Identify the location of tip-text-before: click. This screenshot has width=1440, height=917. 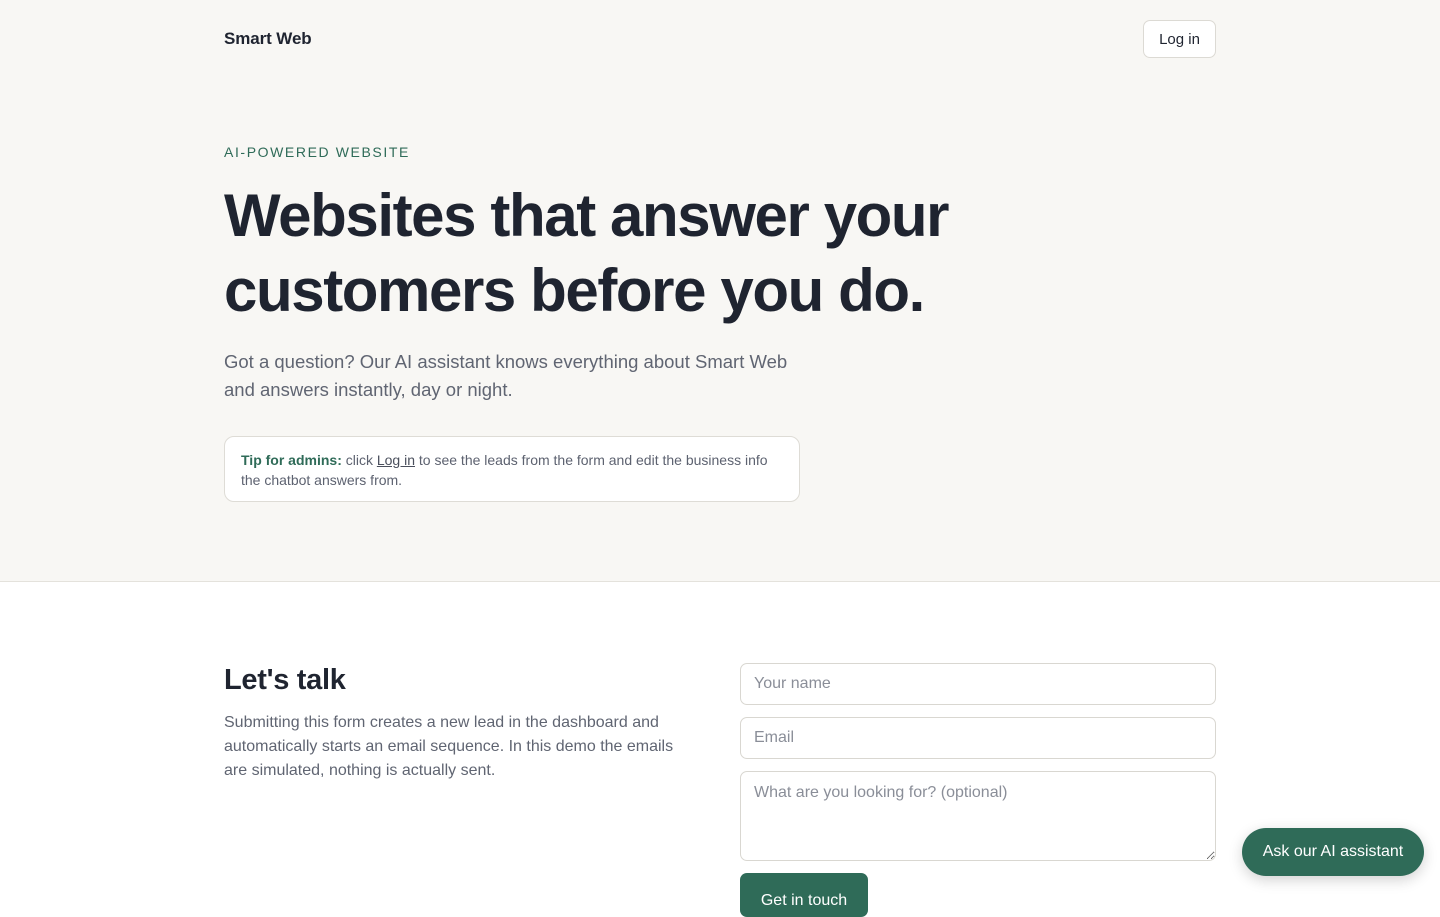
(359, 460).